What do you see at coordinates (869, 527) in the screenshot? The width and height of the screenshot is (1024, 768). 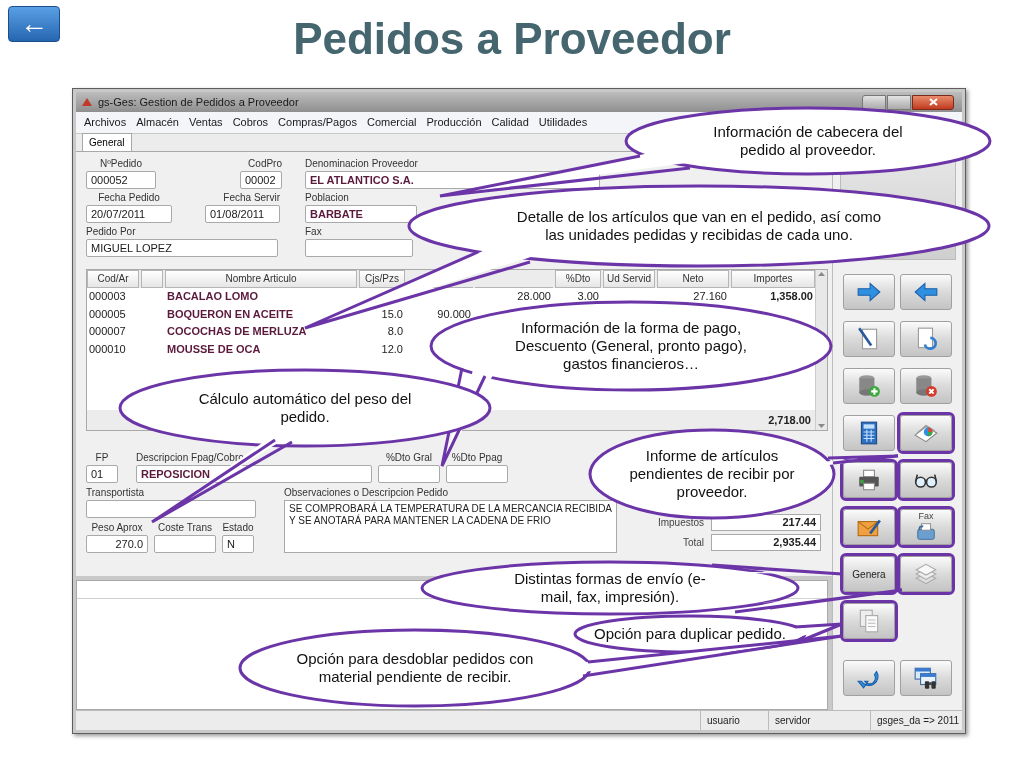 I see `envelope-pencil-button` at bounding box center [869, 527].